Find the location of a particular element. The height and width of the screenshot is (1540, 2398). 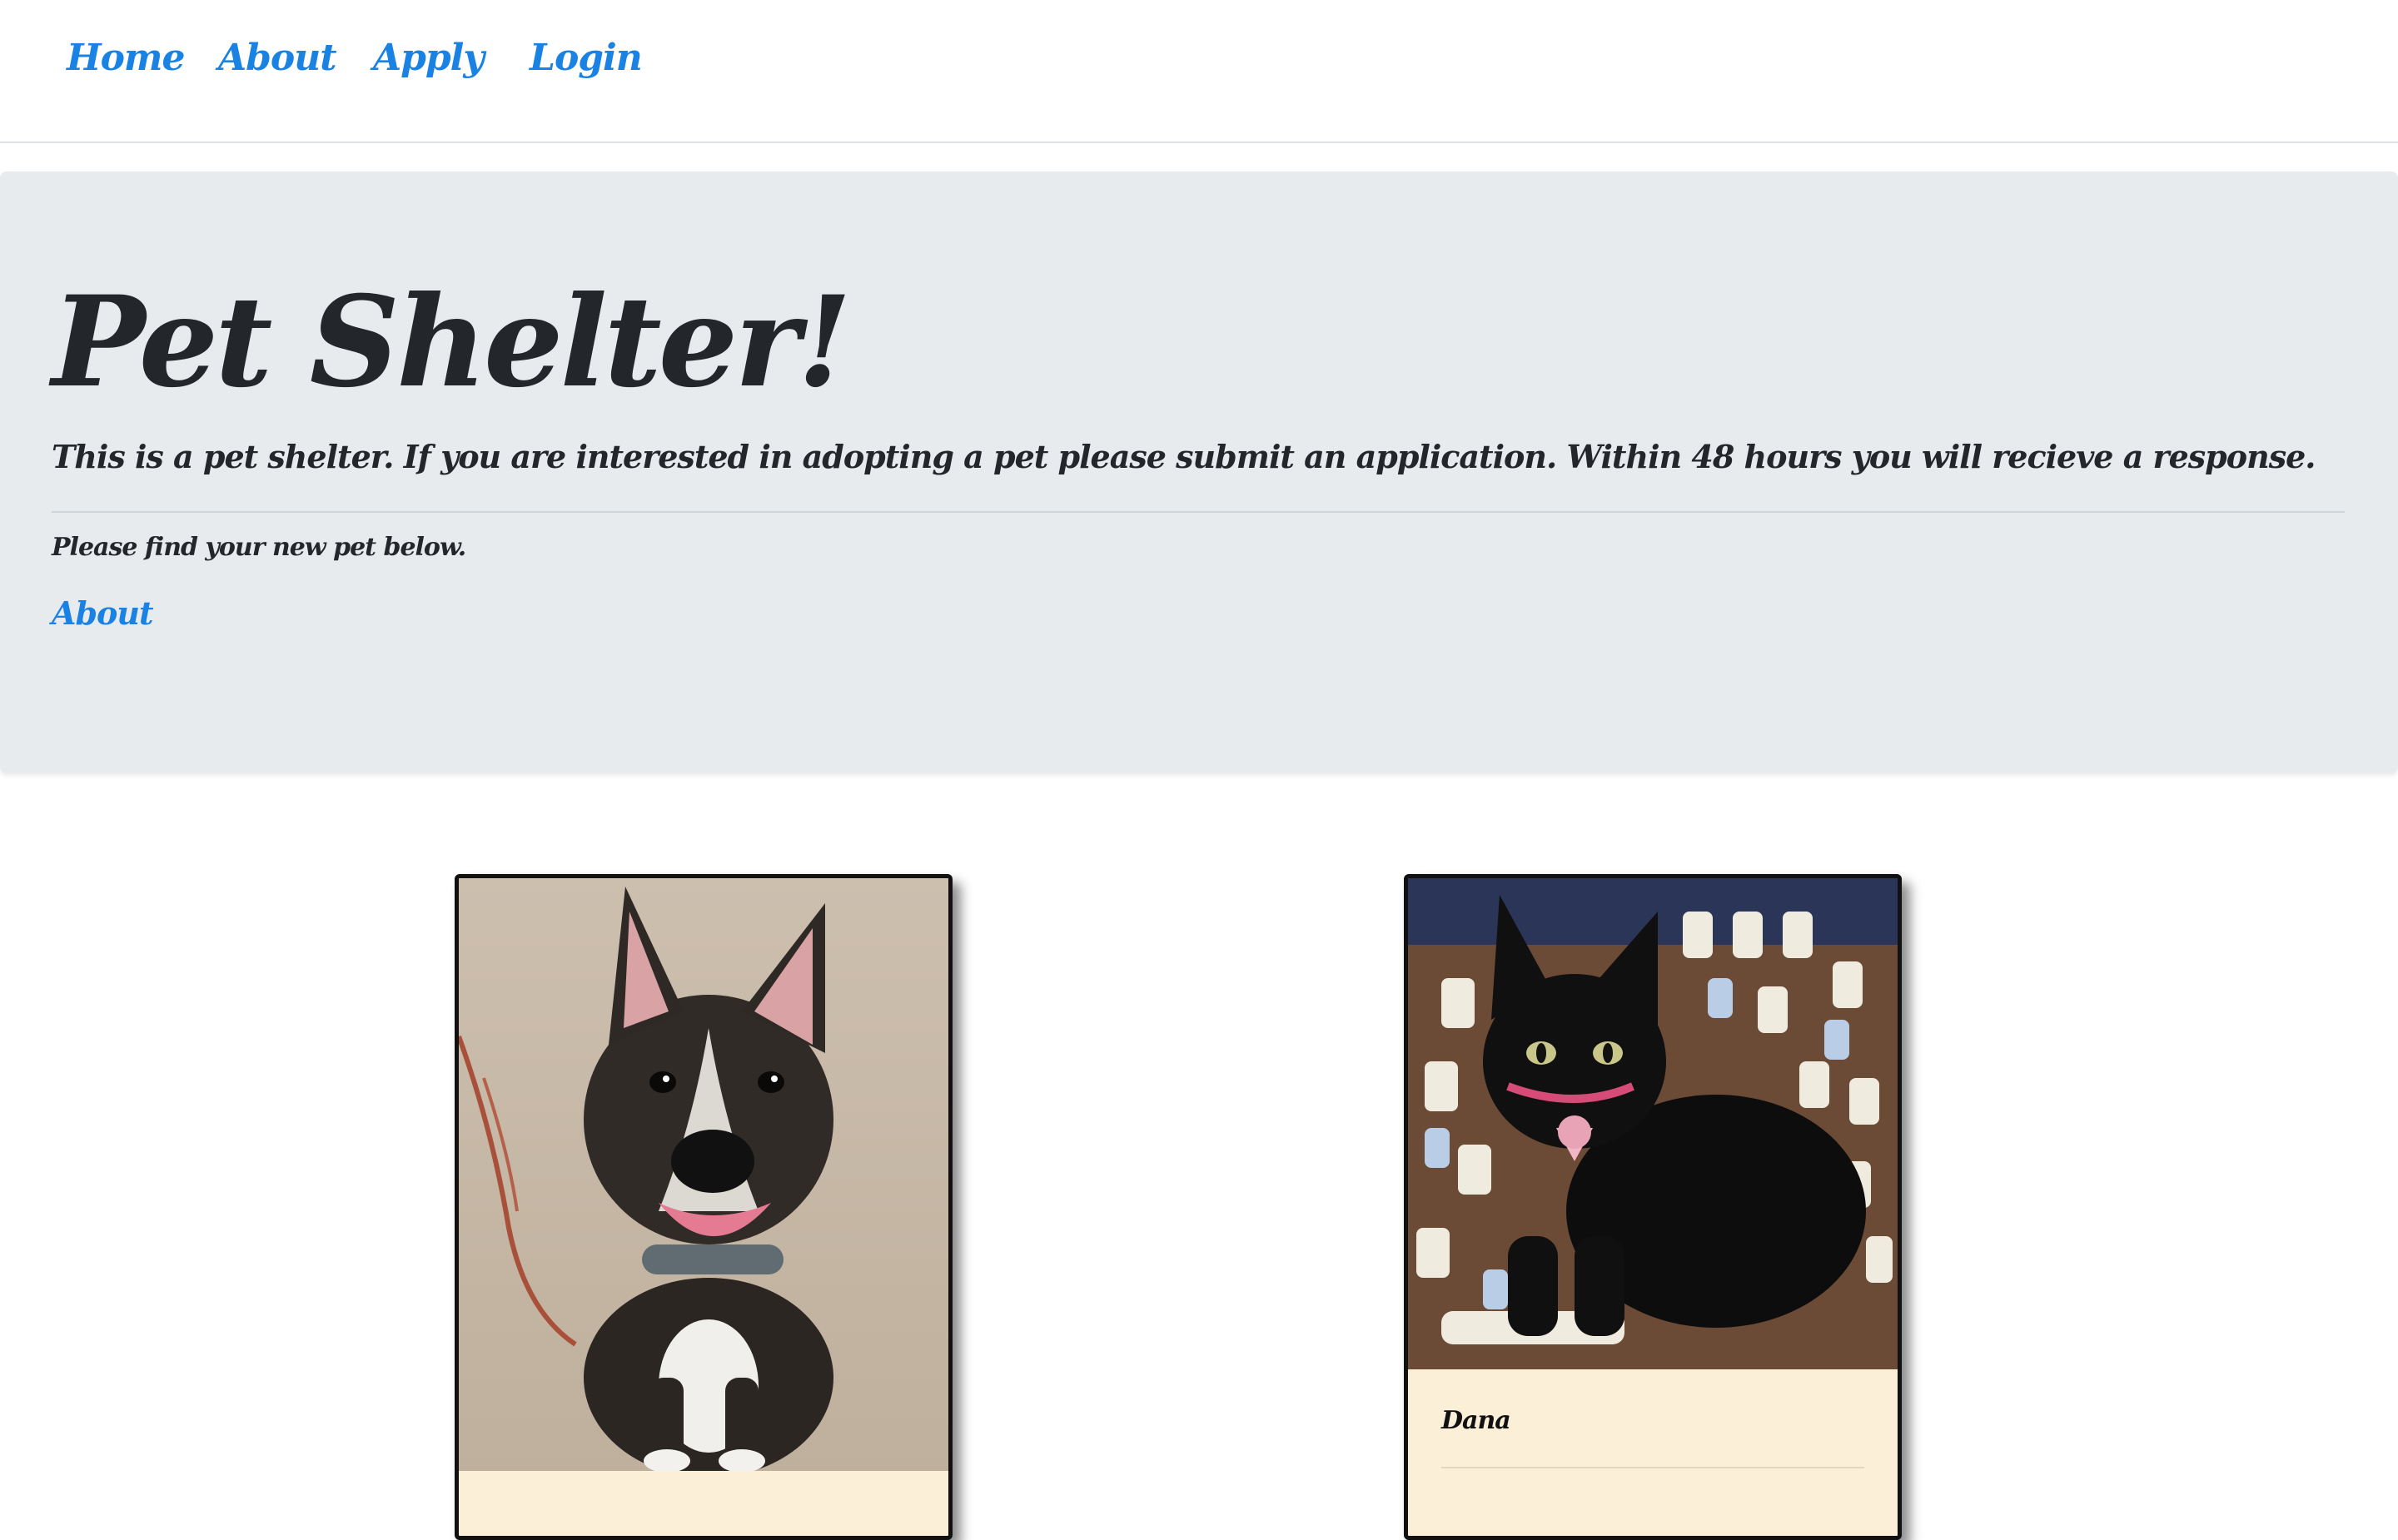

nav-home-link: Home is located at coordinates (126, 58).